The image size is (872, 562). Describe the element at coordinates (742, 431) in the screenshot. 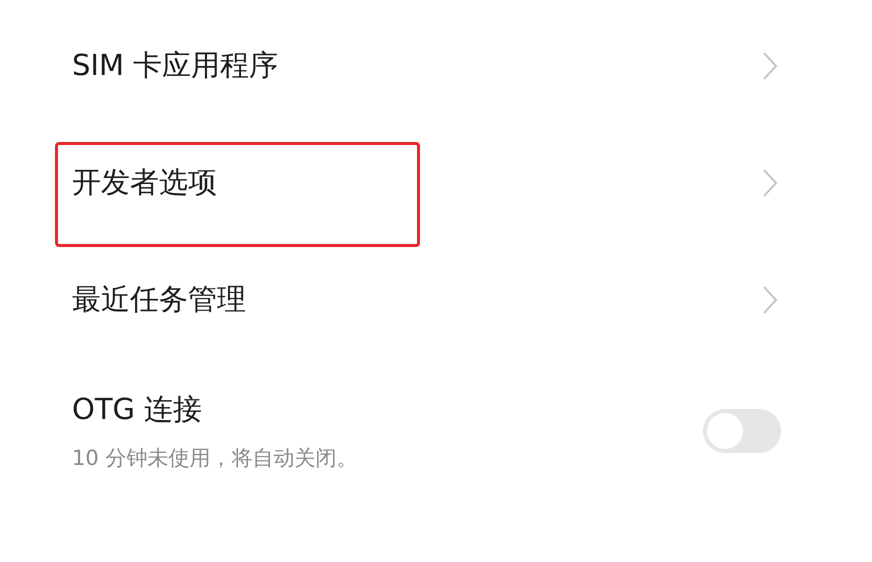

I see `toggle-switch` at that location.